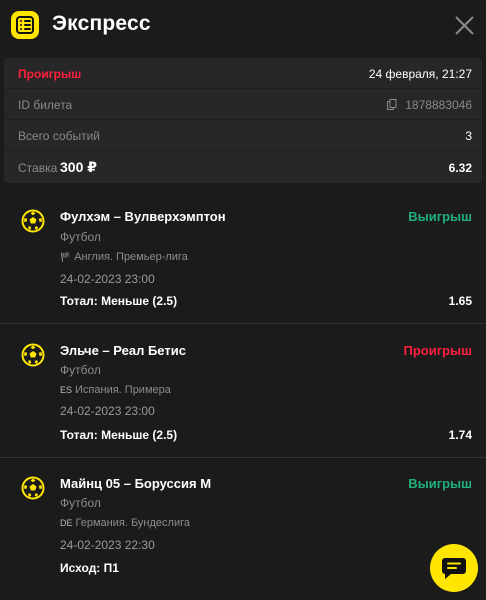 The height and width of the screenshot is (600, 486). I want to click on league-label: Испания. Примера, so click(123, 390).